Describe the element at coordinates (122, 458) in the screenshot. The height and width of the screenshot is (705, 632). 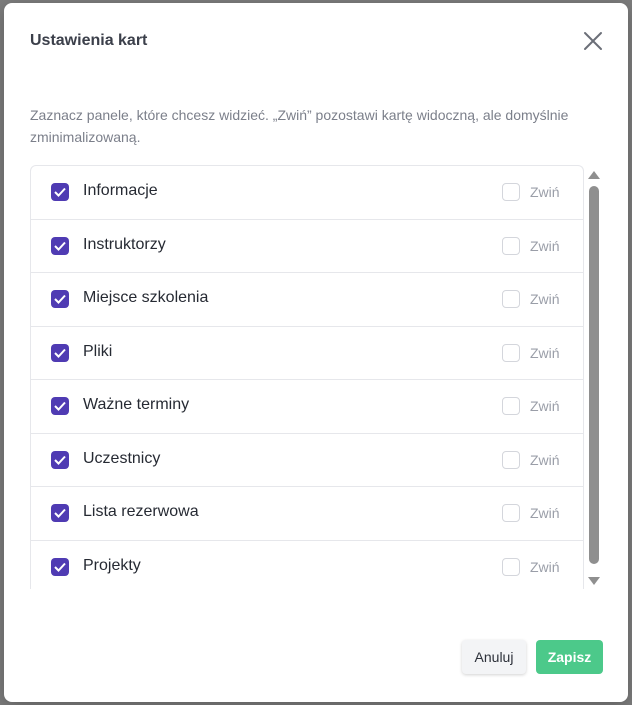
I see `panel-label: Uczestnicy` at that location.